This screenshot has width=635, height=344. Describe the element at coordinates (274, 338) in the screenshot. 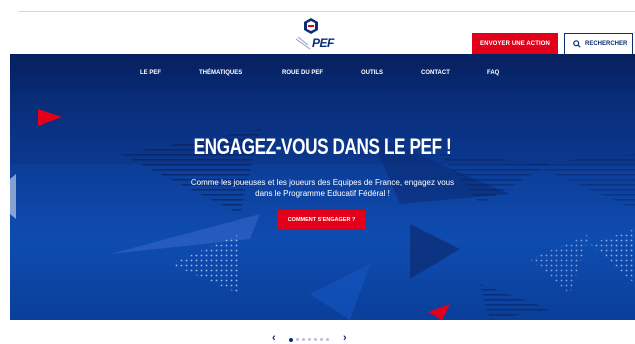

I see `carousel-prev-icon: ‹` at that location.